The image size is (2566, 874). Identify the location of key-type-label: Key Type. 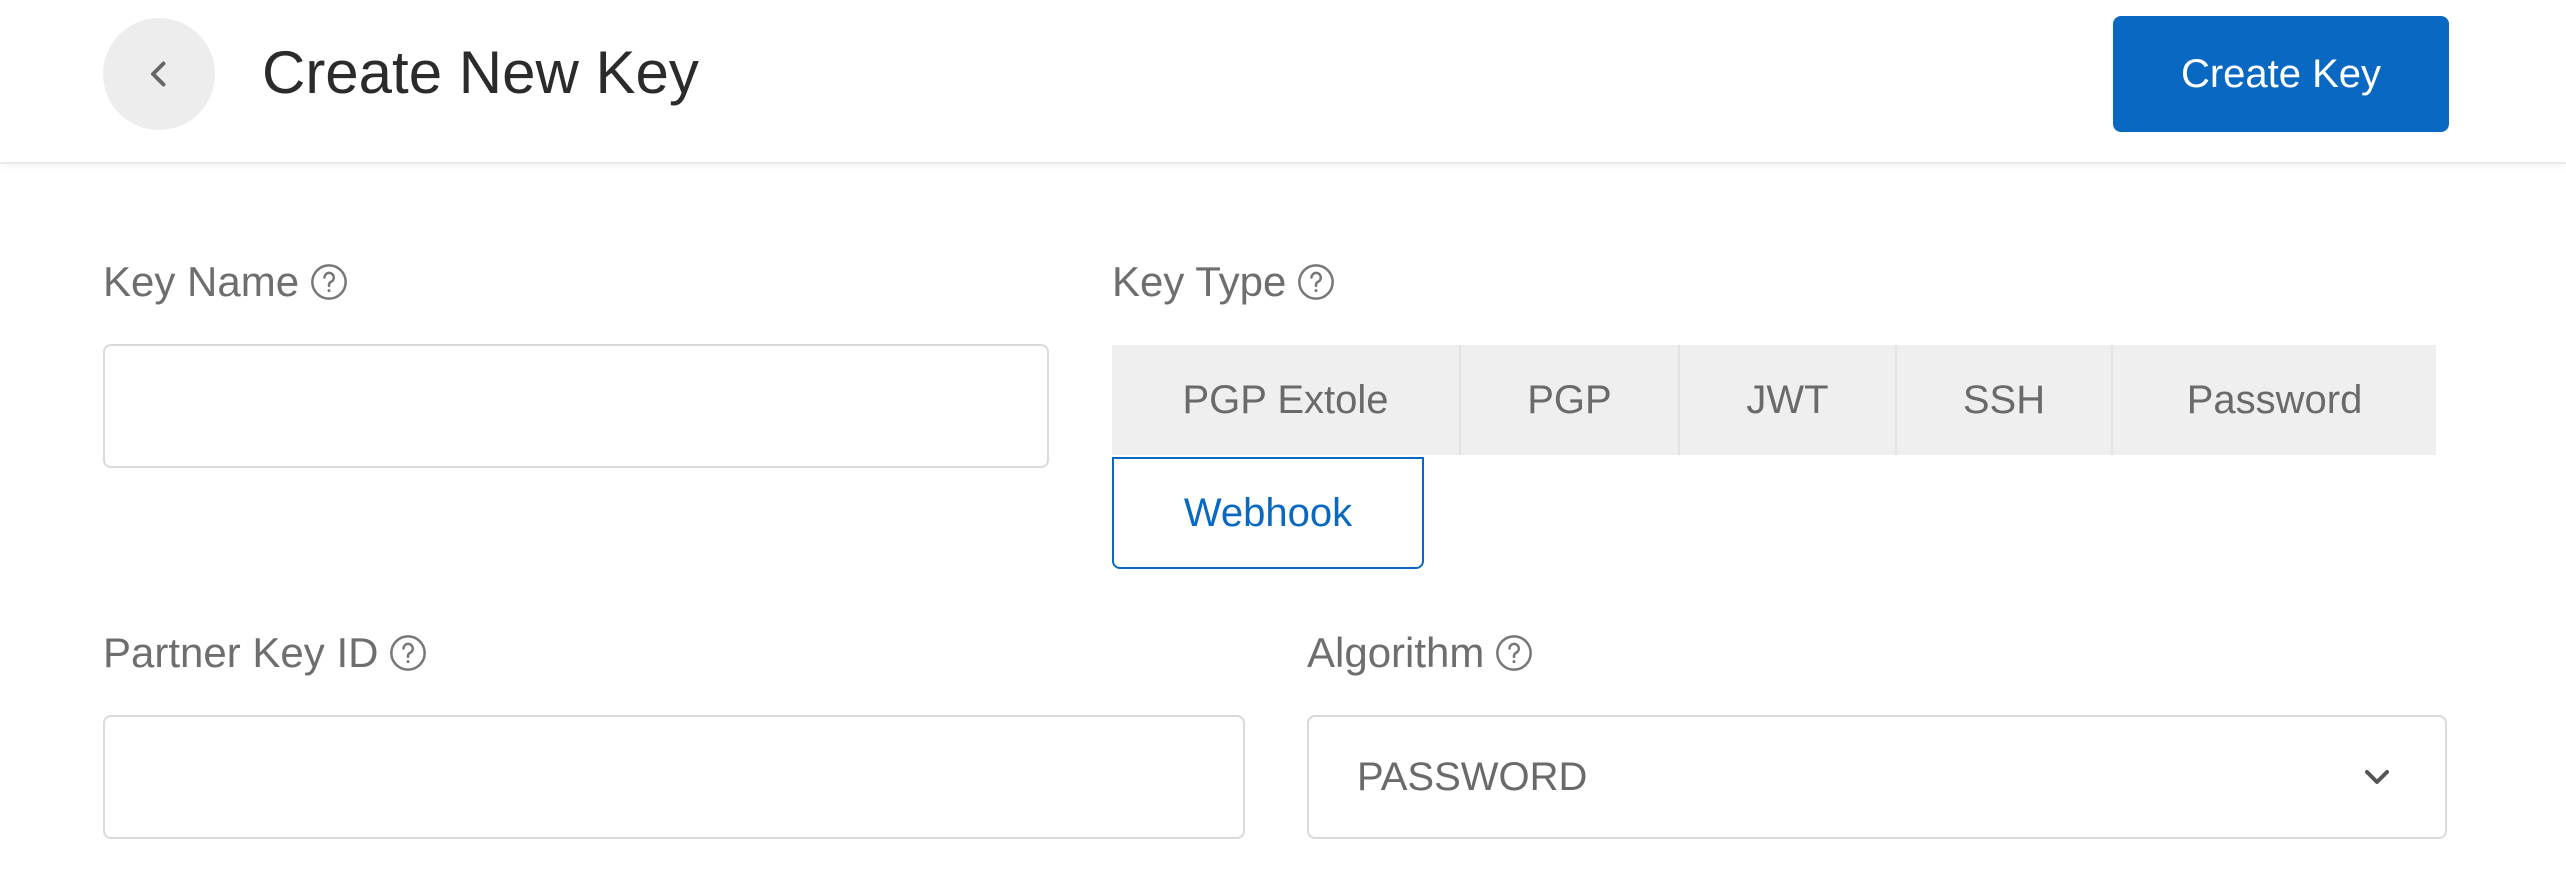
(1224, 282).